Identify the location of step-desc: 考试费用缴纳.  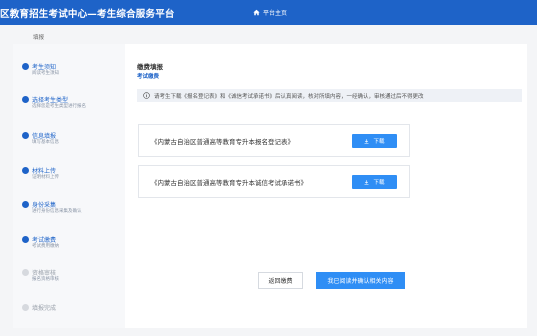
(45, 246).